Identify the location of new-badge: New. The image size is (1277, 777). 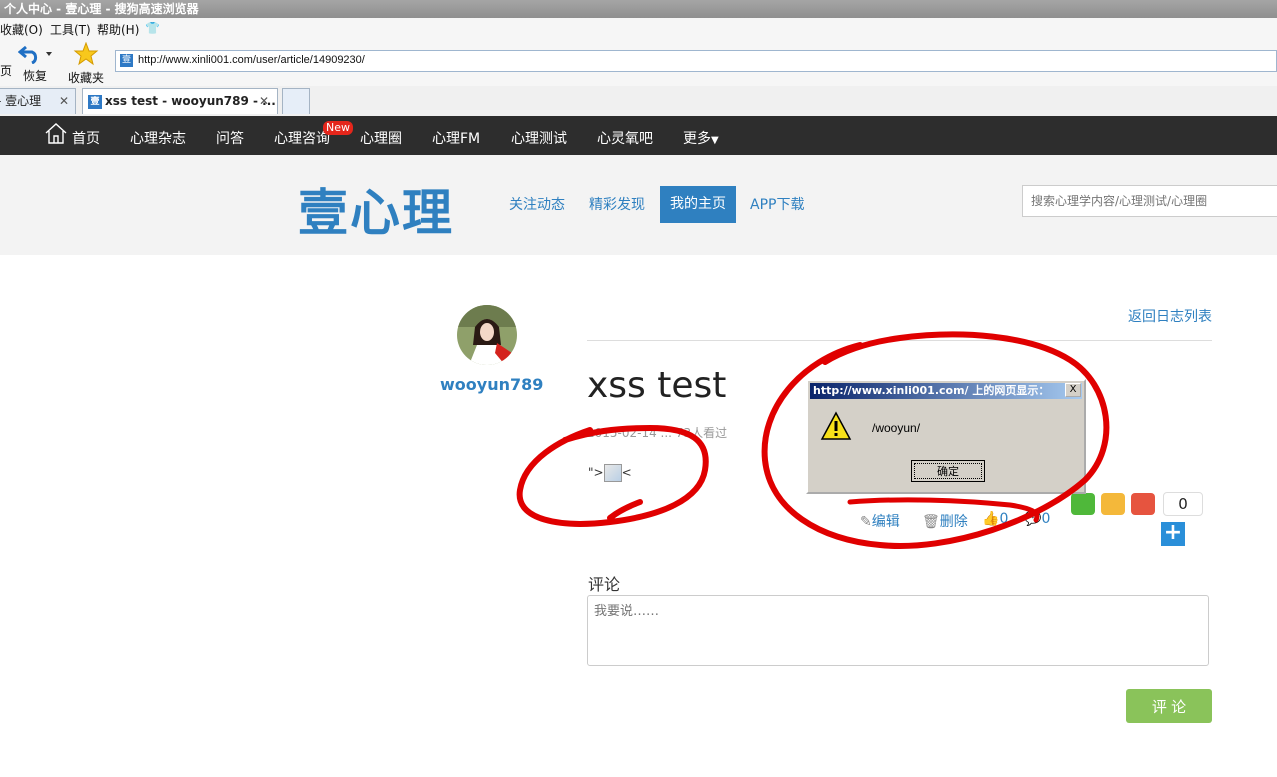
(338, 128).